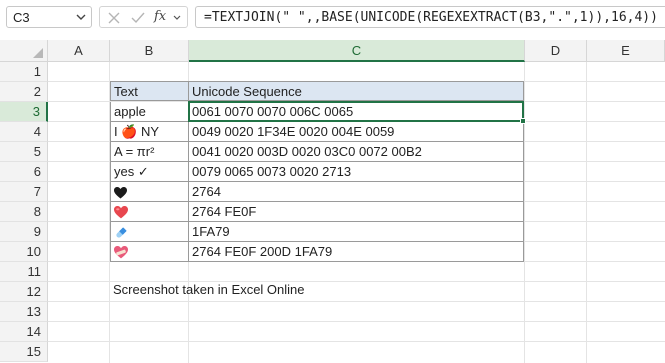  I want to click on column-header-d: D, so click(556, 51).